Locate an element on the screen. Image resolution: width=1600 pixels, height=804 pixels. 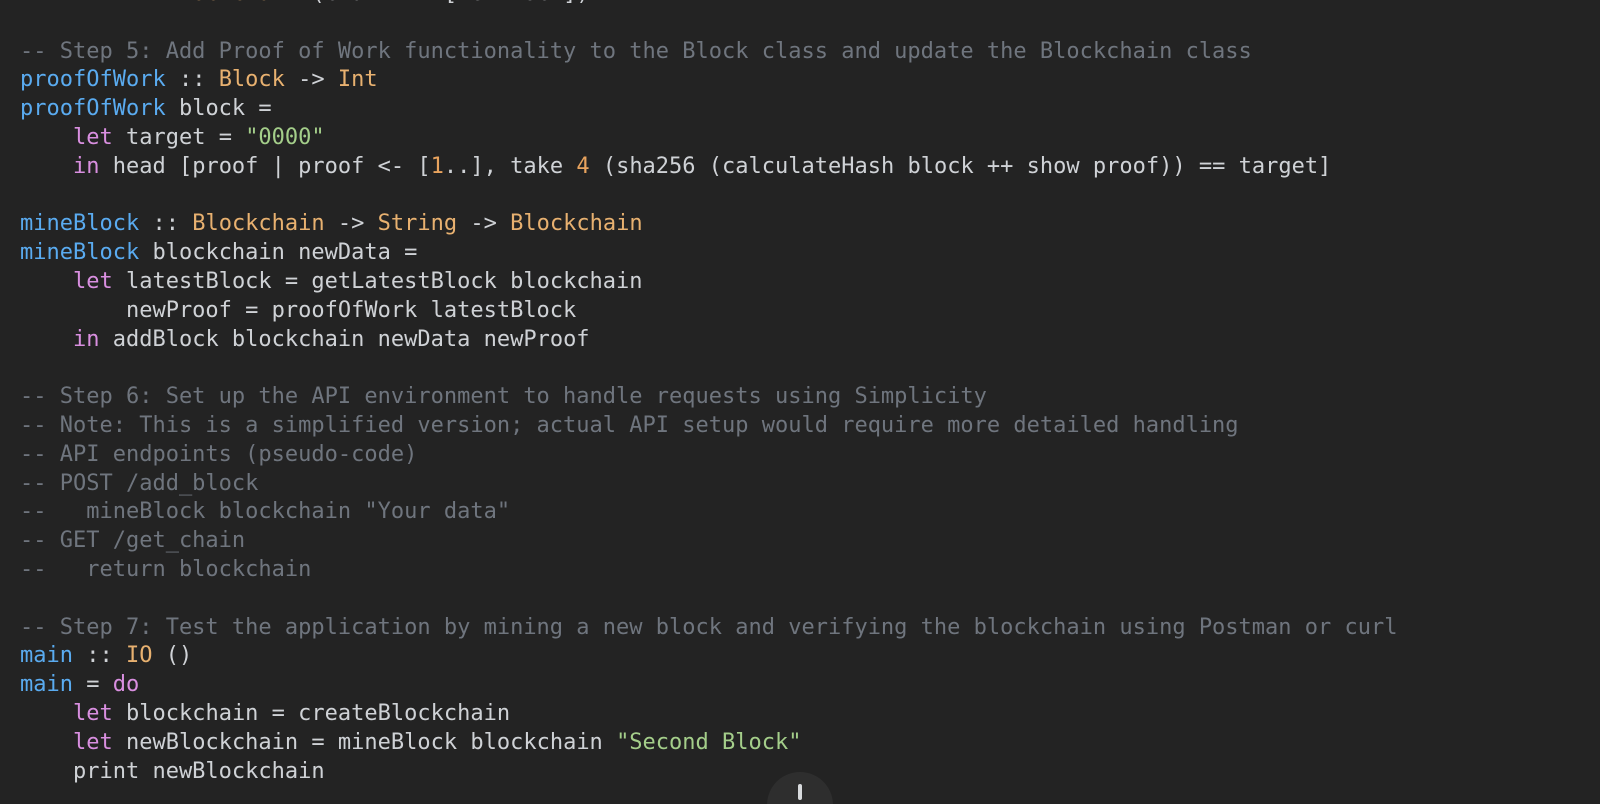
code-token-number: 1 is located at coordinates (437, 166).